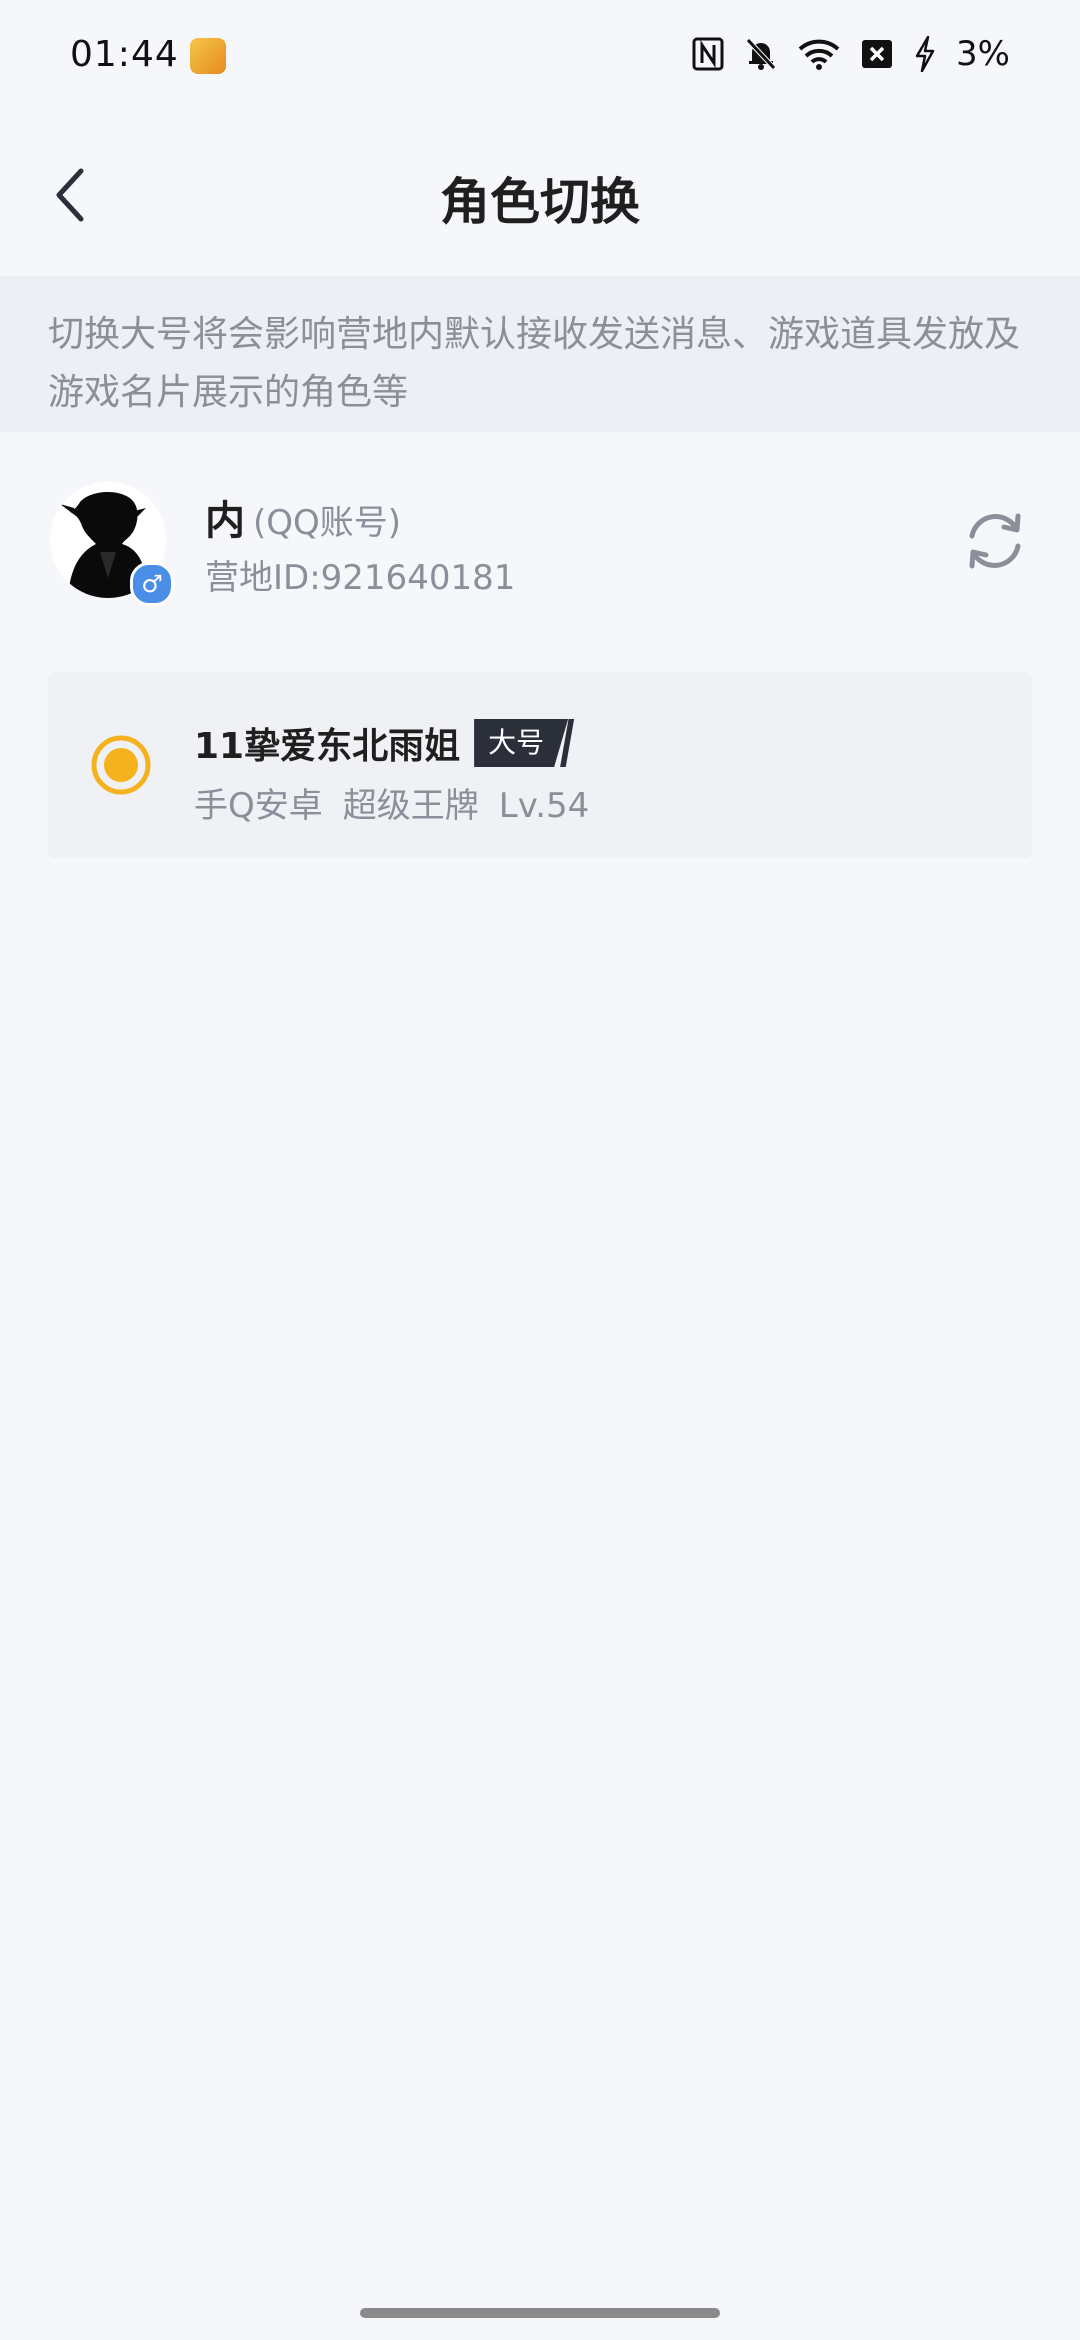 Image resolution: width=1080 pixels, height=2340 pixels. I want to click on account-name: 内, so click(225, 521).